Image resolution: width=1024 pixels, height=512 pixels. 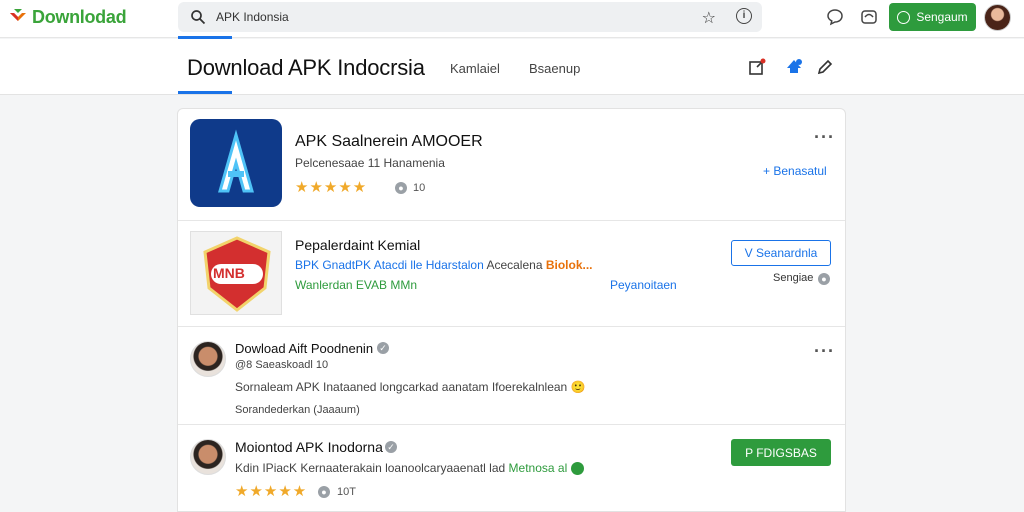 I want to click on signin-label: Sengaum, so click(x=942, y=17).